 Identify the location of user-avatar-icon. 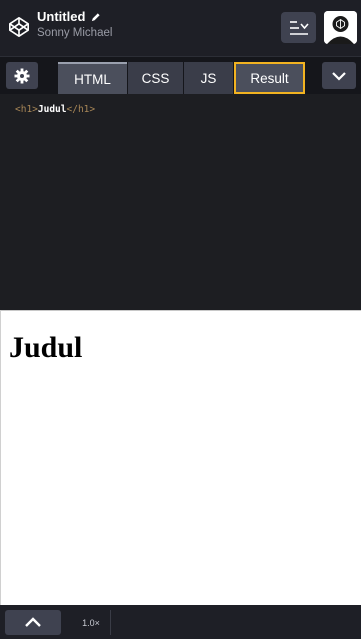
(340, 27).